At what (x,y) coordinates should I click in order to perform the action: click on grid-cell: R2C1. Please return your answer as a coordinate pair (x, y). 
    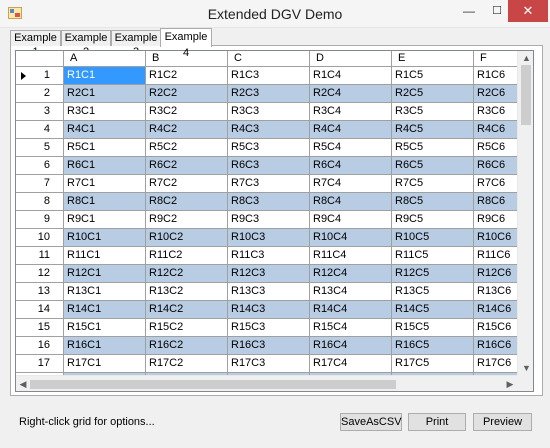
    Looking at the image, I should click on (105, 94).